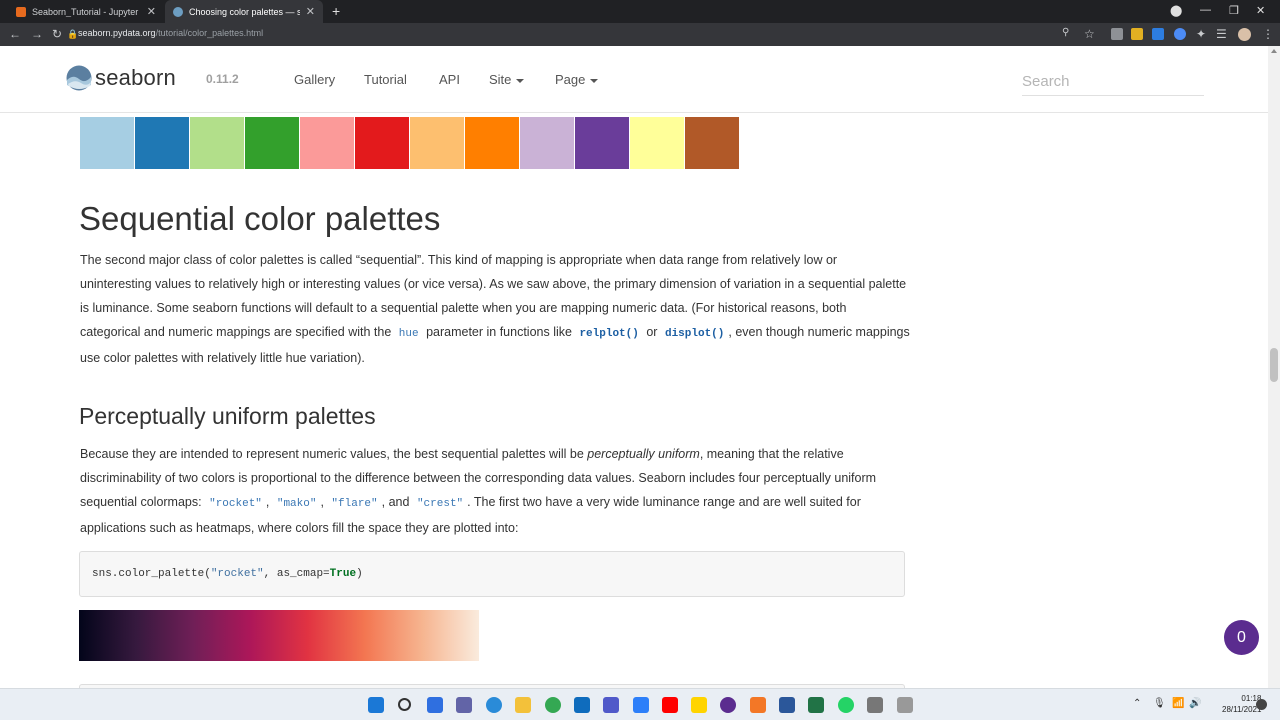  I want to click on scroll-up-arrow-icon, so click(1274, 51).